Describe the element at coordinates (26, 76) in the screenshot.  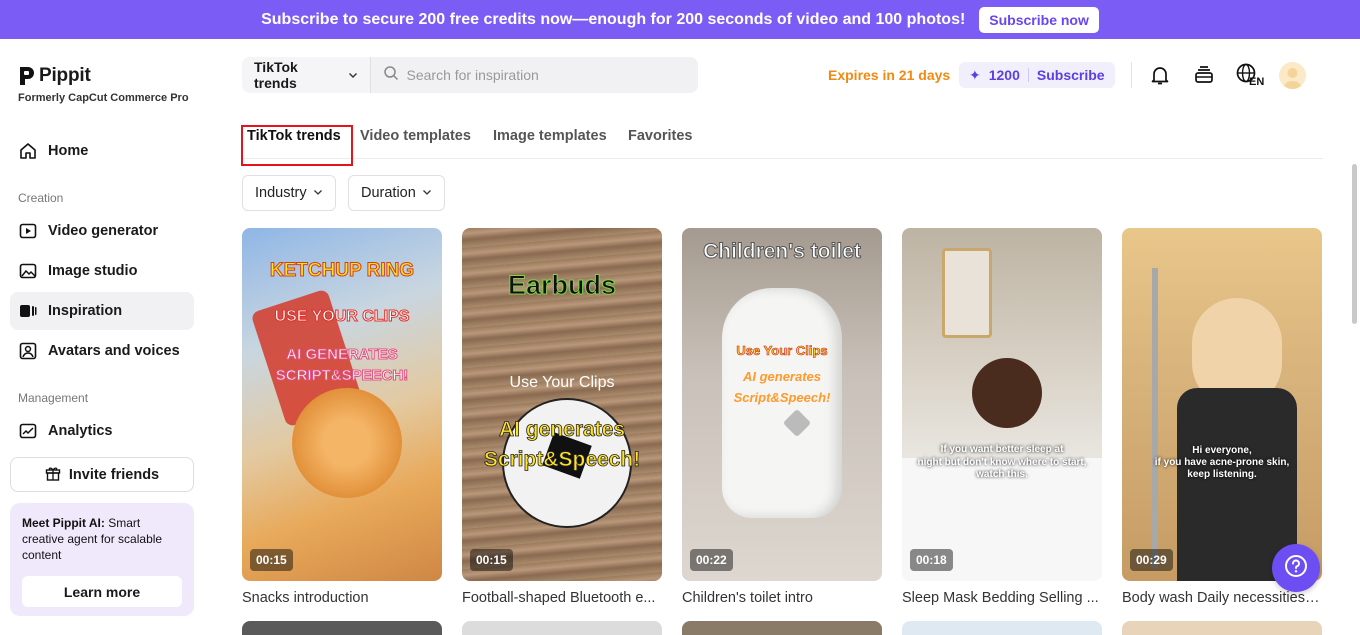
I see `pippit-logo-icon` at that location.